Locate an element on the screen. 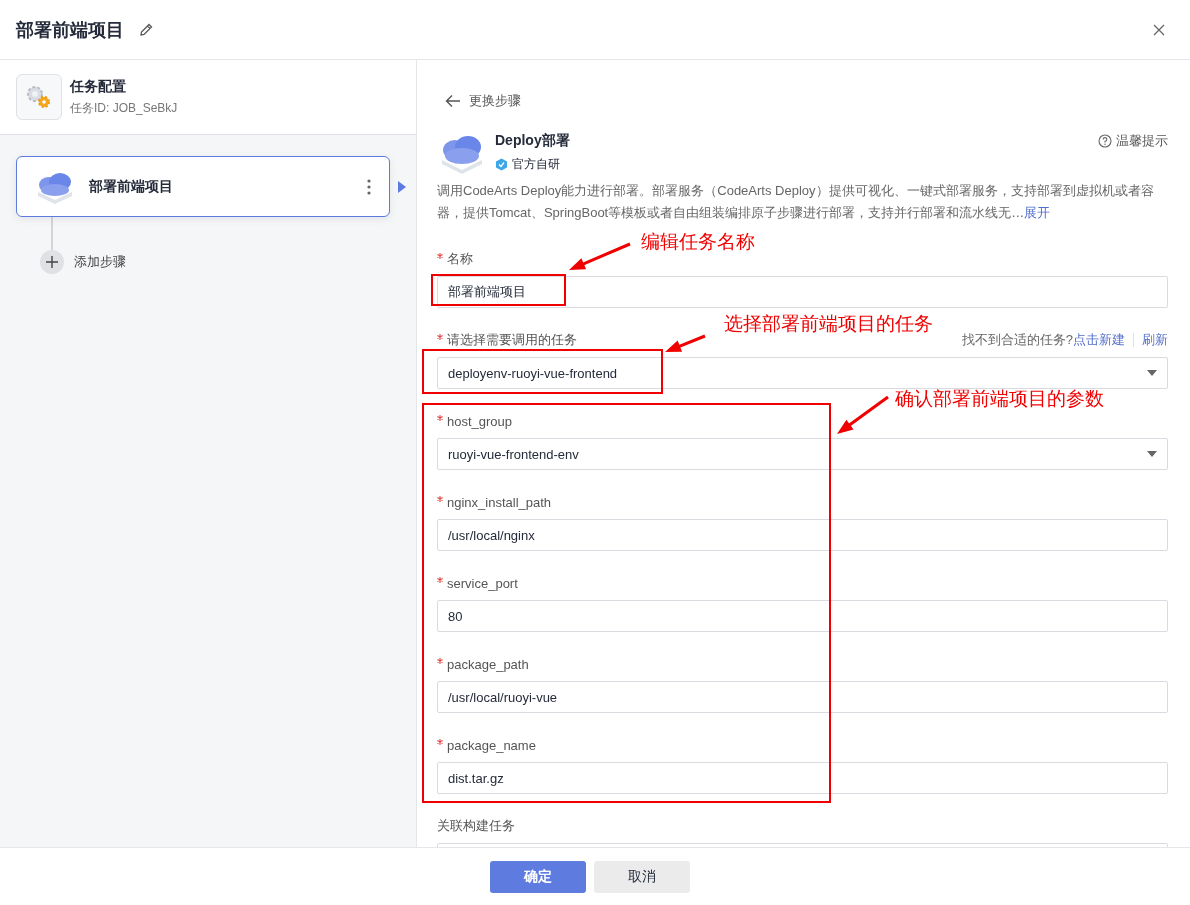  task-config-title: 任务配置 is located at coordinates (98, 86).